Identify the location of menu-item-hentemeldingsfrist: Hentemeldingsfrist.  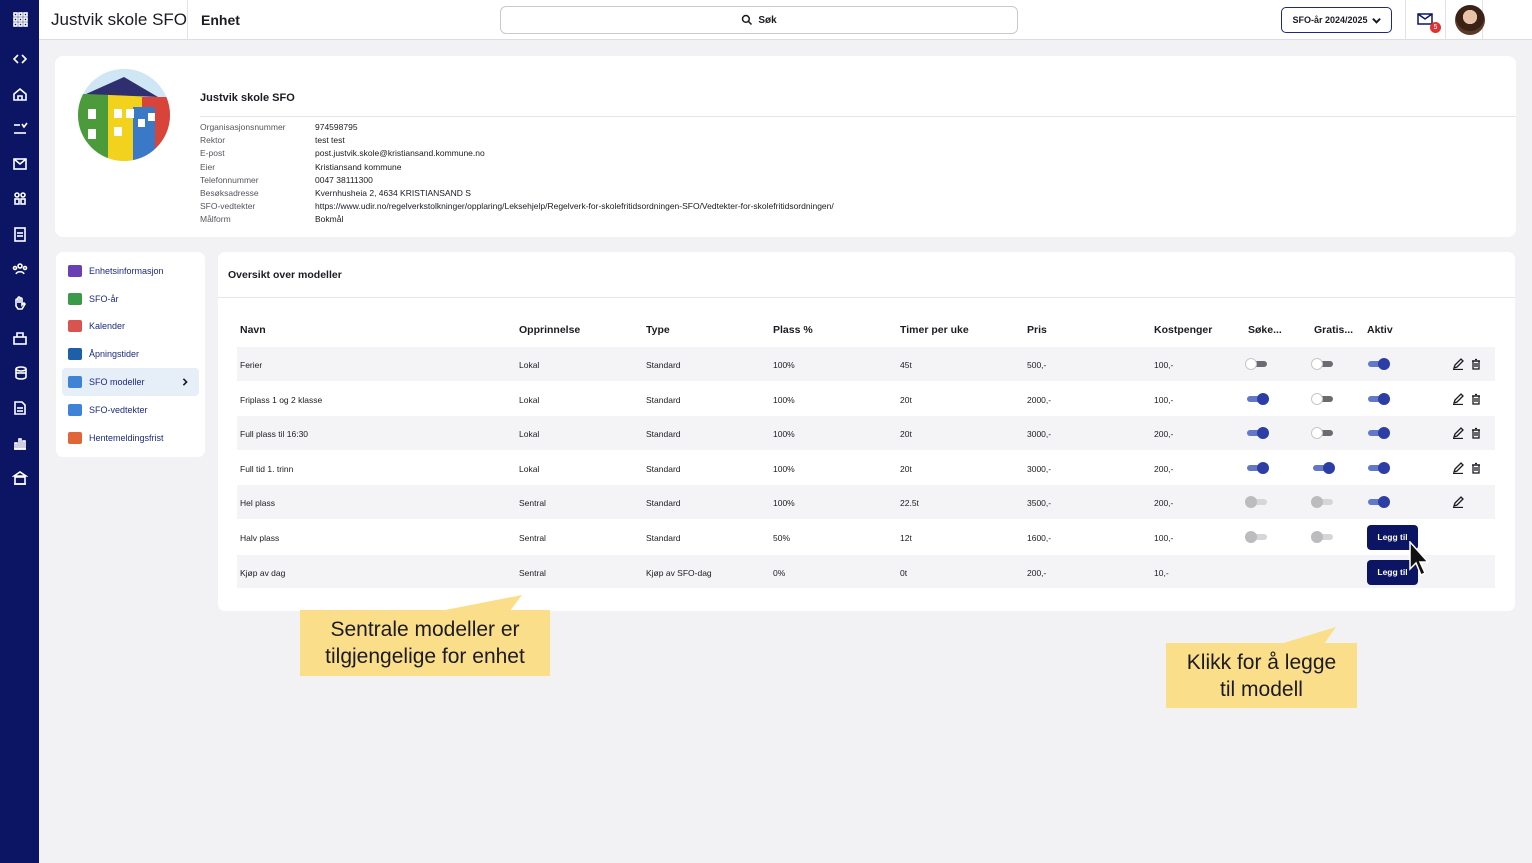
(130, 438).